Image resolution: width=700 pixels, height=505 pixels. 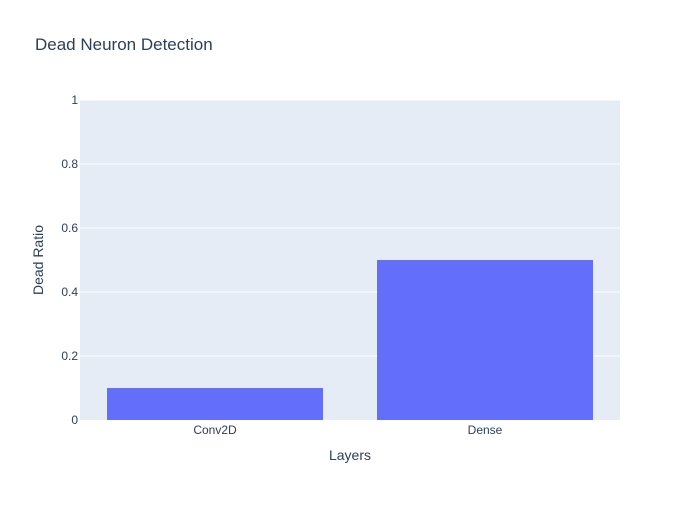 I want to click on y-tick-label: 1, so click(x=74, y=100).